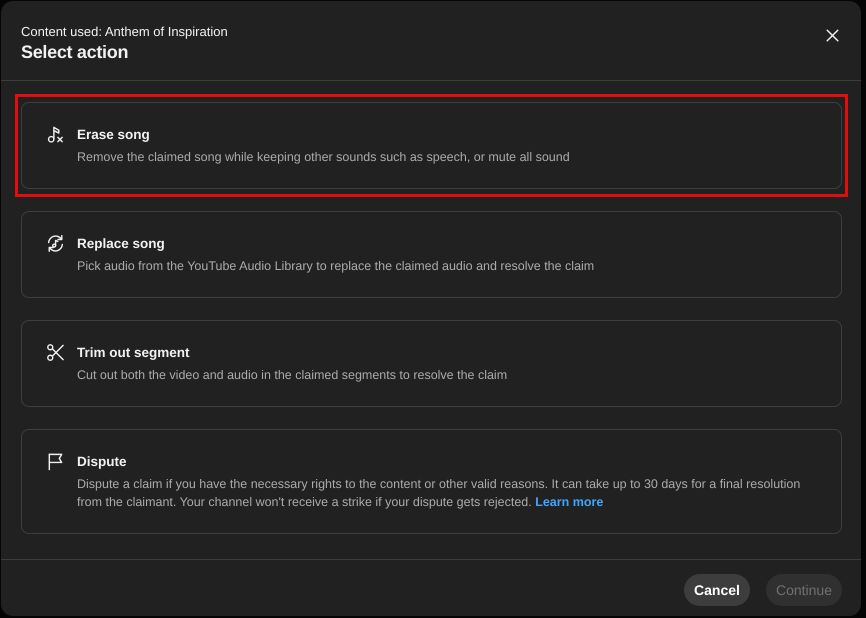 This screenshot has height=618, width=866. Describe the element at coordinates (121, 244) in the screenshot. I see `option-title: Replace song` at that location.